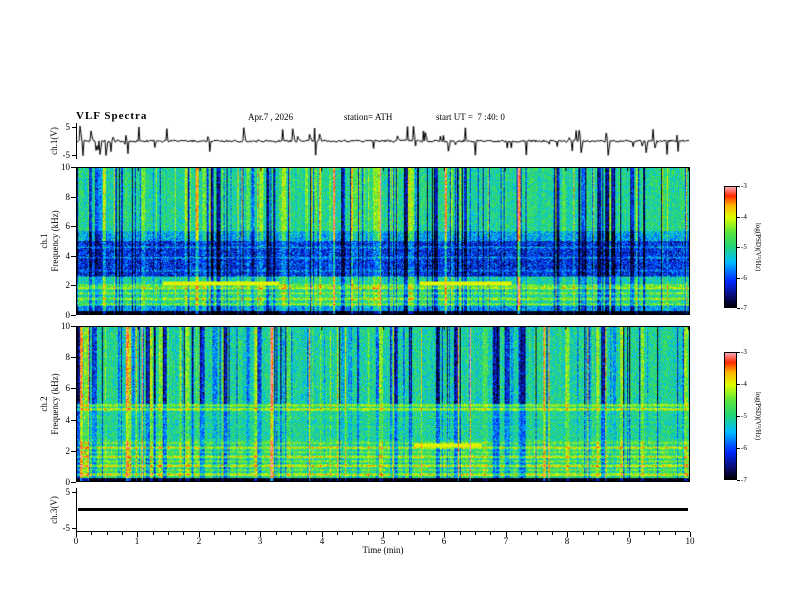  I want to click on ch1-spec-ylabel: ch.1 Frequency (kHz), so click(50, 240).